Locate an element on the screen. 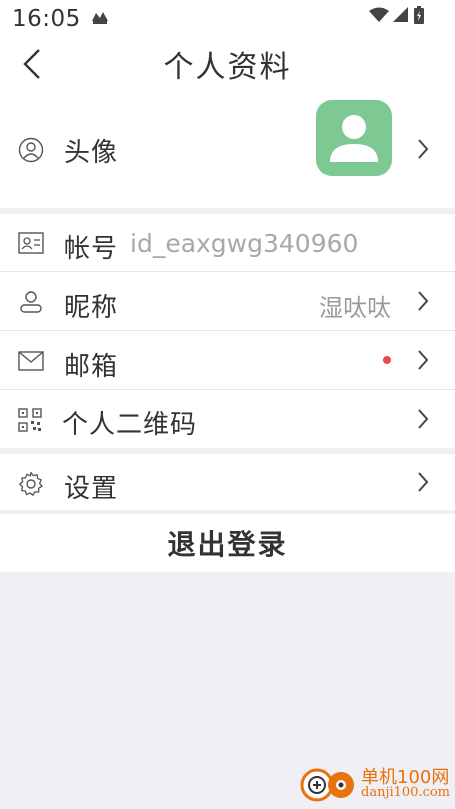  battery-icon is located at coordinates (419, 17).